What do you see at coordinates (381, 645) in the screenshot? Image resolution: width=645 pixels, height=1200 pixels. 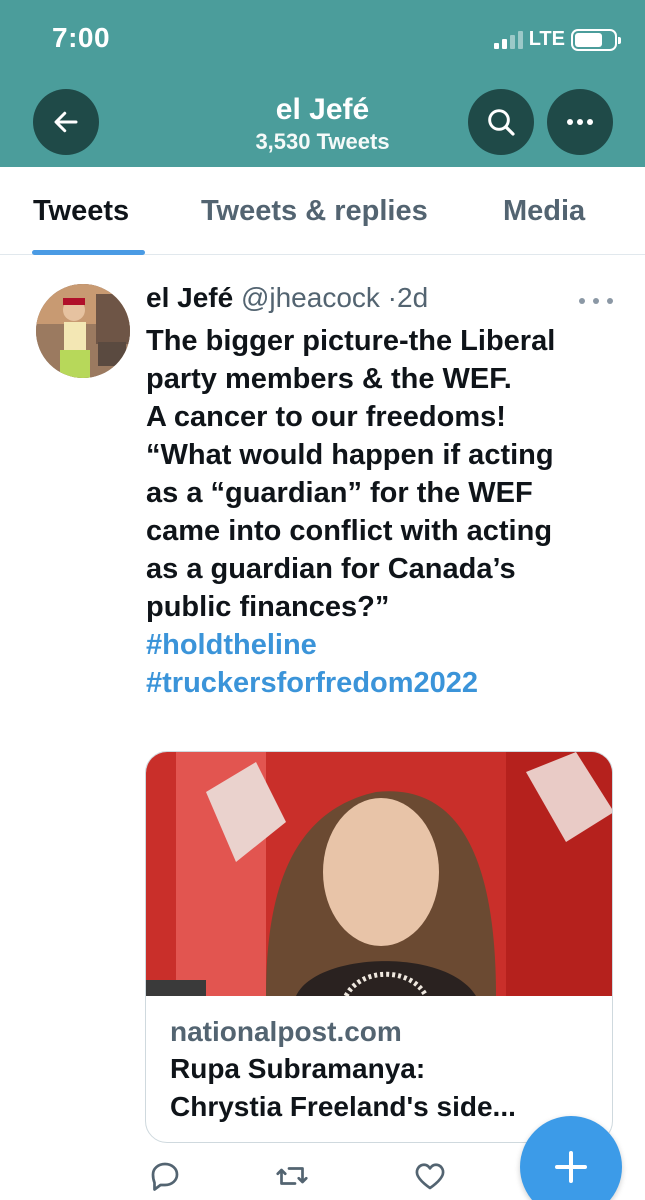 I see `hashtag-link: #holdtheline` at bounding box center [381, 645].